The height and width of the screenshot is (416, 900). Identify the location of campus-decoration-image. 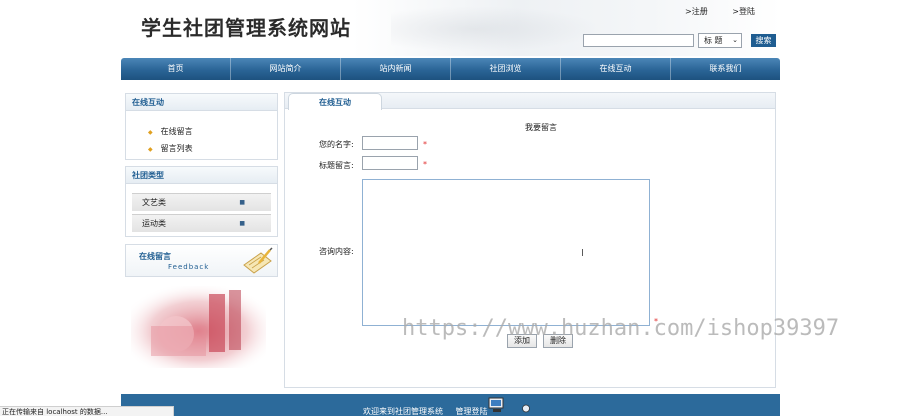
(198, 327).